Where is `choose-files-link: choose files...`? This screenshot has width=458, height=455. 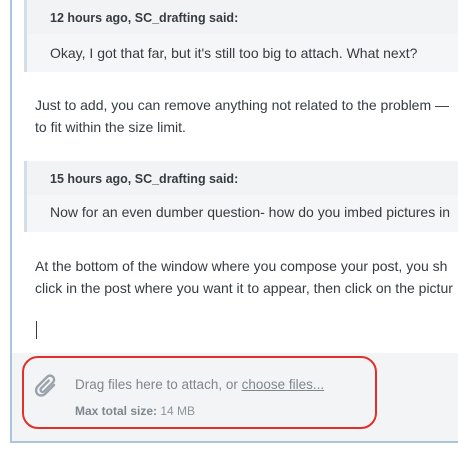
choose-files-link: choose files... is located at coordinates (283, 384).